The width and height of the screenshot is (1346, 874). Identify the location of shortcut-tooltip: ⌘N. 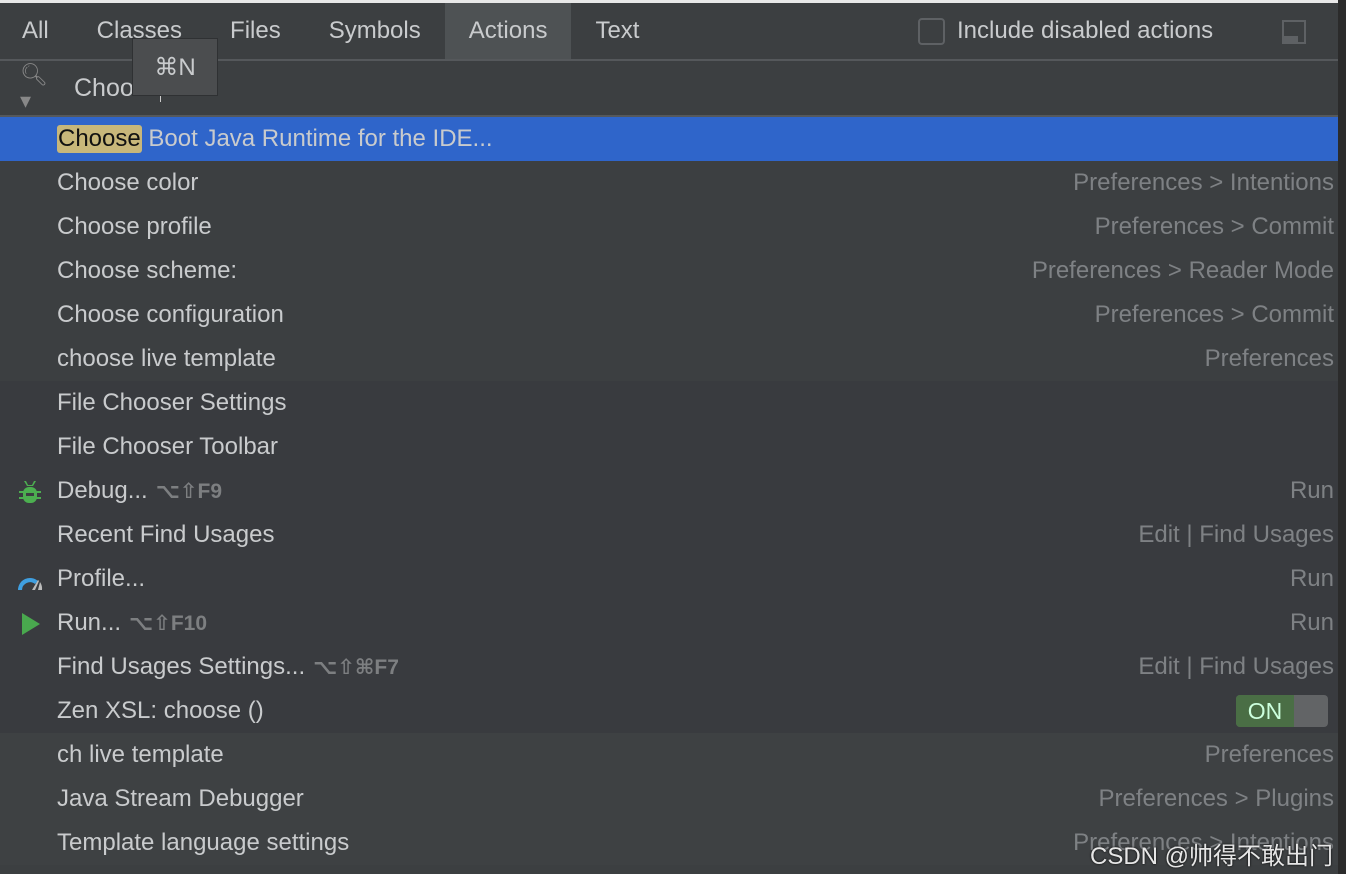
(175, 67).